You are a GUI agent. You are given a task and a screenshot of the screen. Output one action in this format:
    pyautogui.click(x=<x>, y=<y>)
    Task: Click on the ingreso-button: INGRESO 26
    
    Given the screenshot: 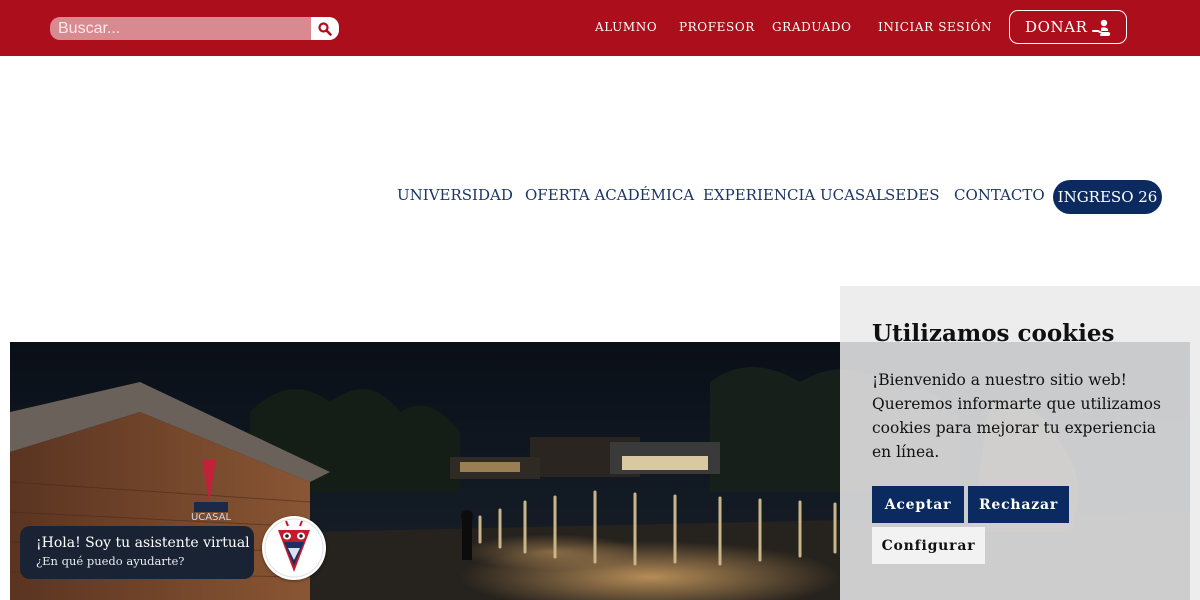 What is the action you would take?
    pyautogui.click(x=1107, y=197)
    